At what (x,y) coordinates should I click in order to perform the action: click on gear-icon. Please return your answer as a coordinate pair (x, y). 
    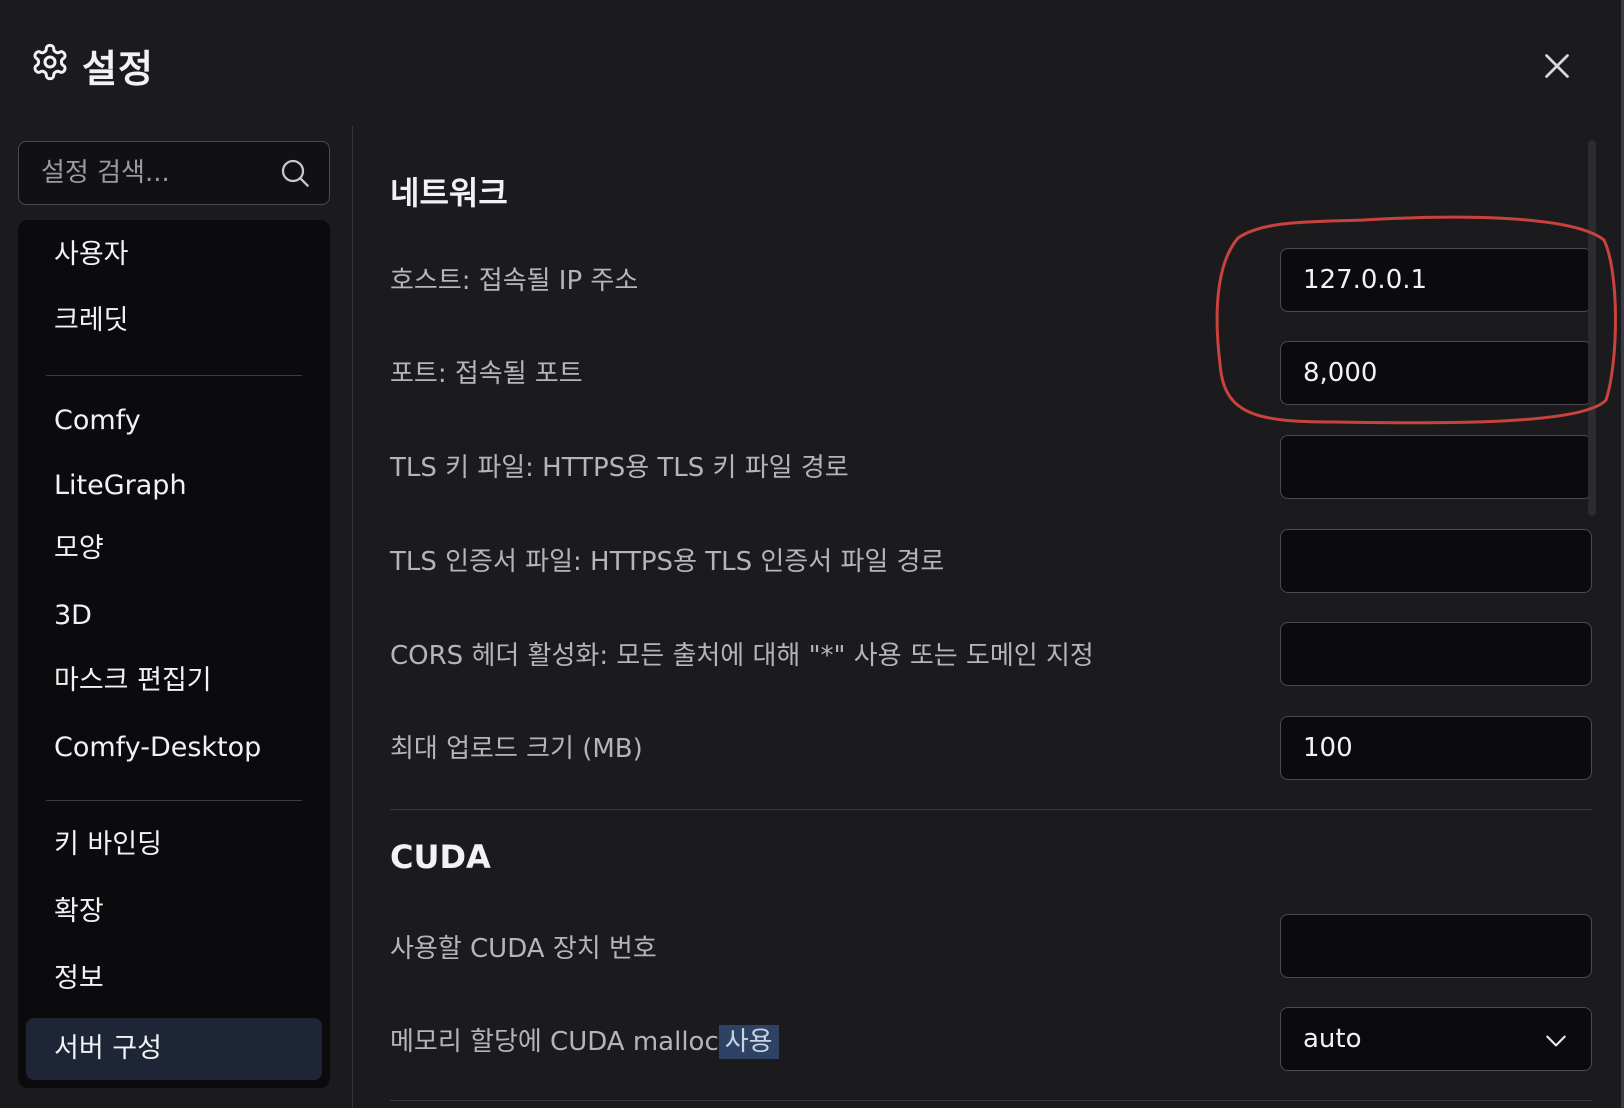
    Looking at the image, I should click on (50, 62).